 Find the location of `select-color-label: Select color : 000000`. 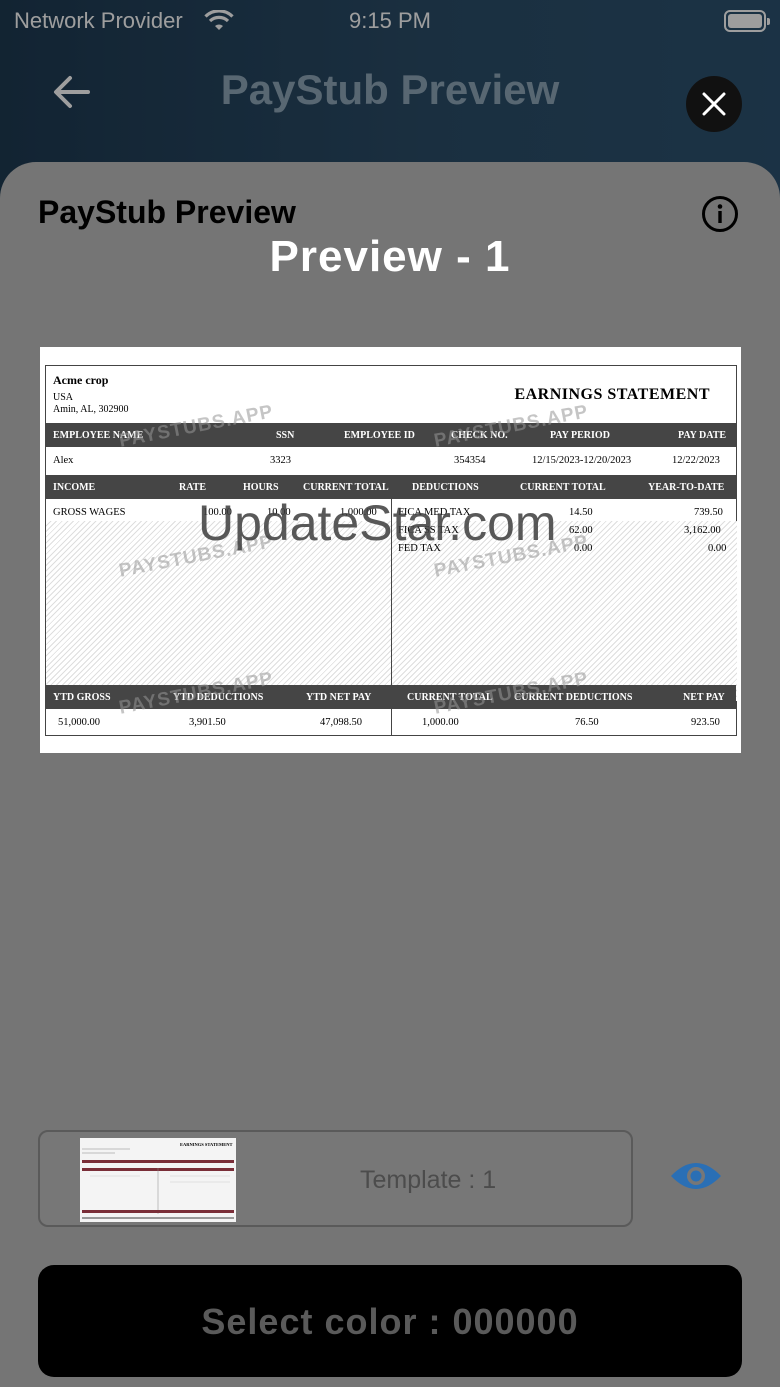

select-color-label: Select color : 000000 is located at coordinates (390, 1321).